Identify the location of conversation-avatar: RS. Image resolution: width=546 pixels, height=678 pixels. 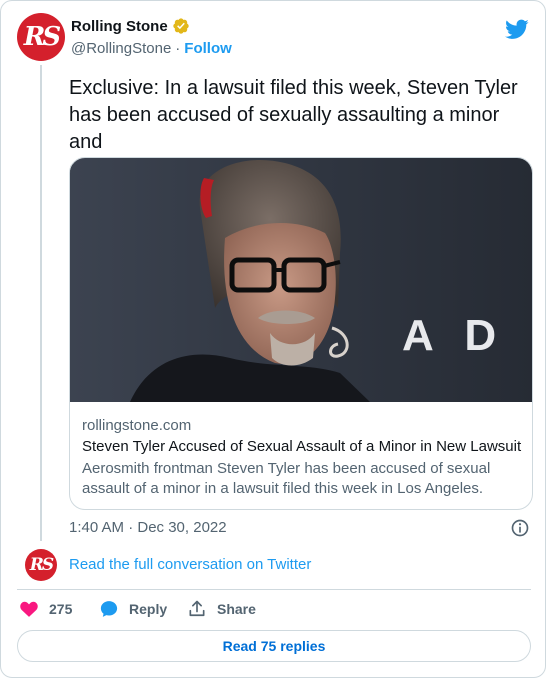
(41, 565).